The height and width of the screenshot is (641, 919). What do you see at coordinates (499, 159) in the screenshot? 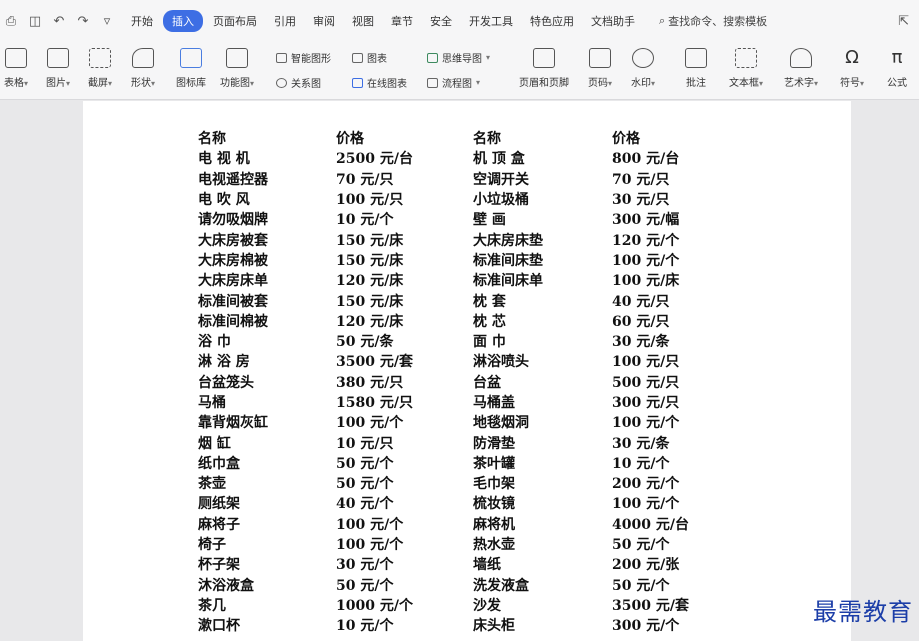
I see `item-name-cell: 机 顶 盒` at bounding box center [499, 159].